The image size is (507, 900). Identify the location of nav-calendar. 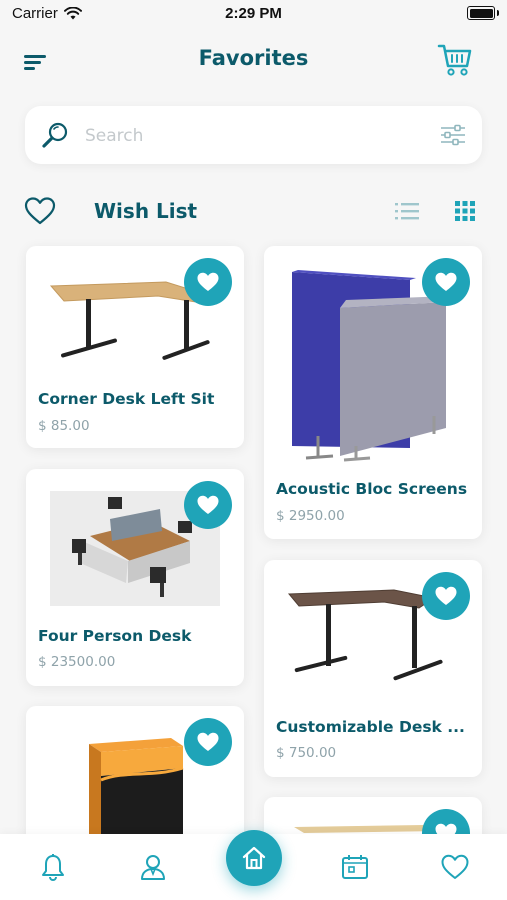
(355, 867).